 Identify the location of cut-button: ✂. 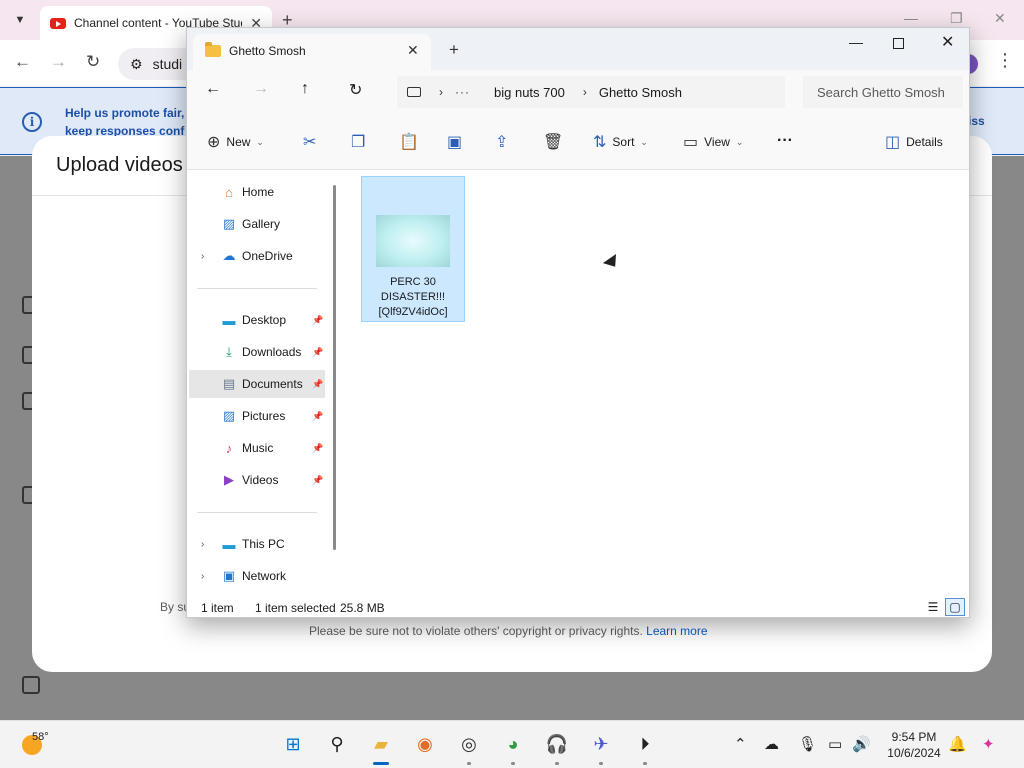
(309, 142).